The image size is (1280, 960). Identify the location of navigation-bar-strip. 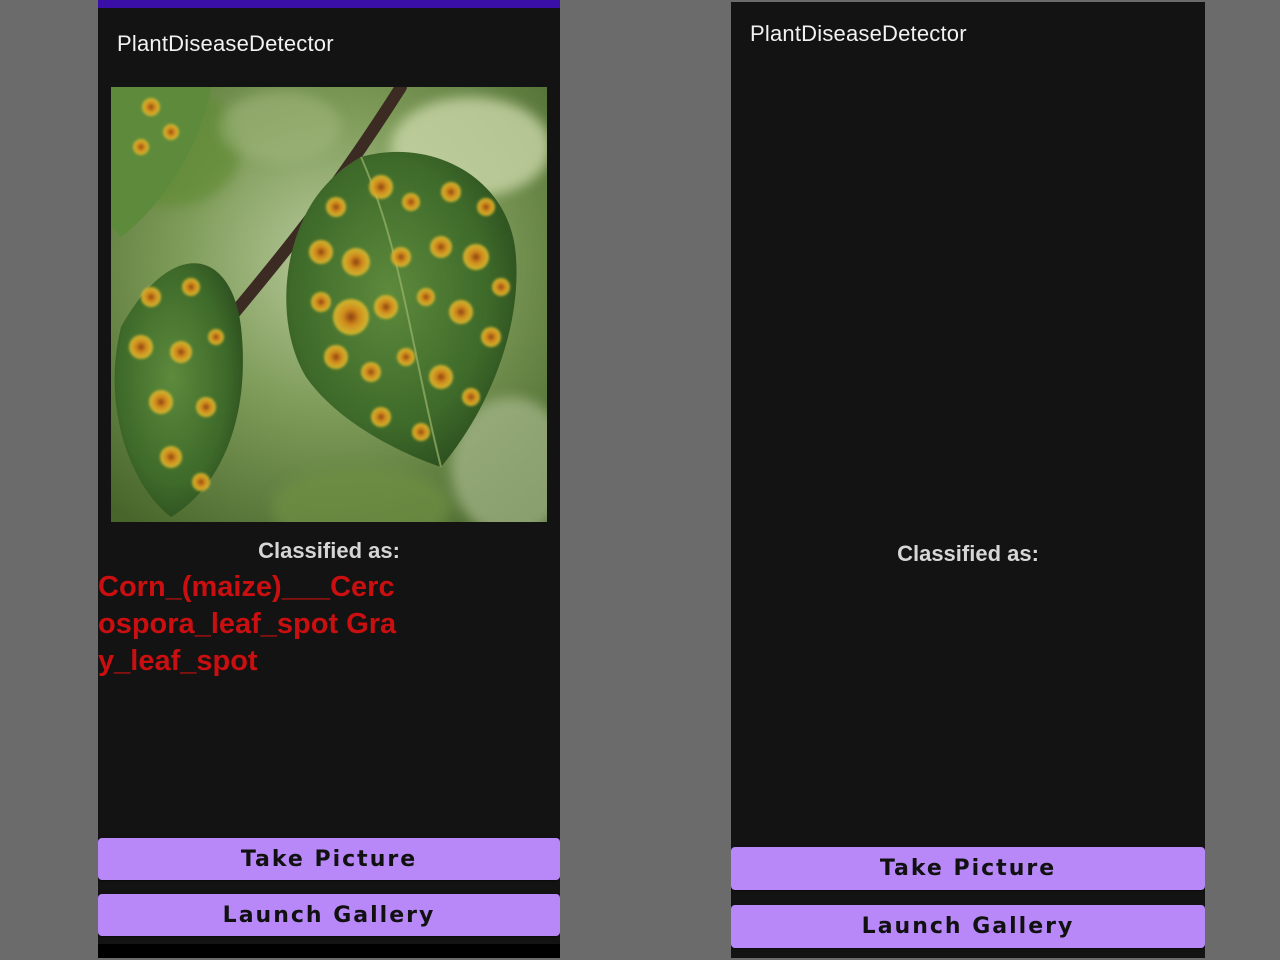
(329, 951).